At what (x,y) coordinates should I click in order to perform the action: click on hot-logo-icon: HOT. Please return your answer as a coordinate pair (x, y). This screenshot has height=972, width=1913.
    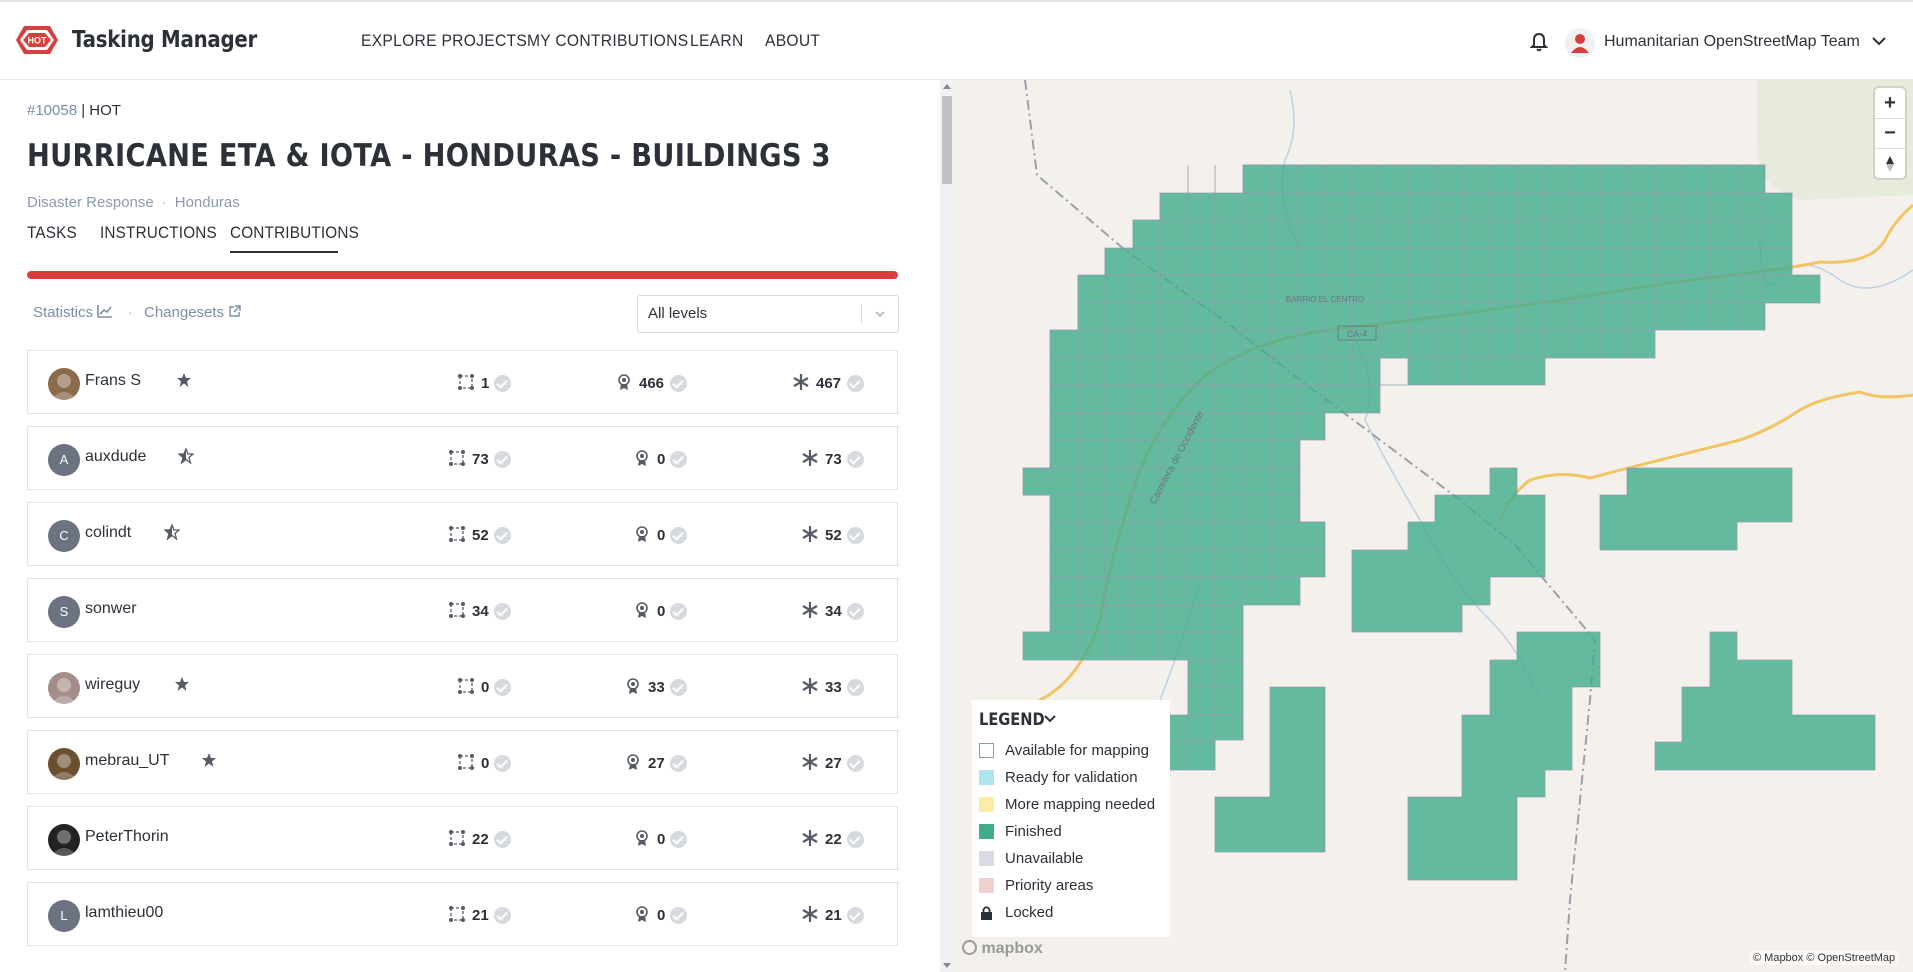
    Looking at the image, I should click on (37, 40).